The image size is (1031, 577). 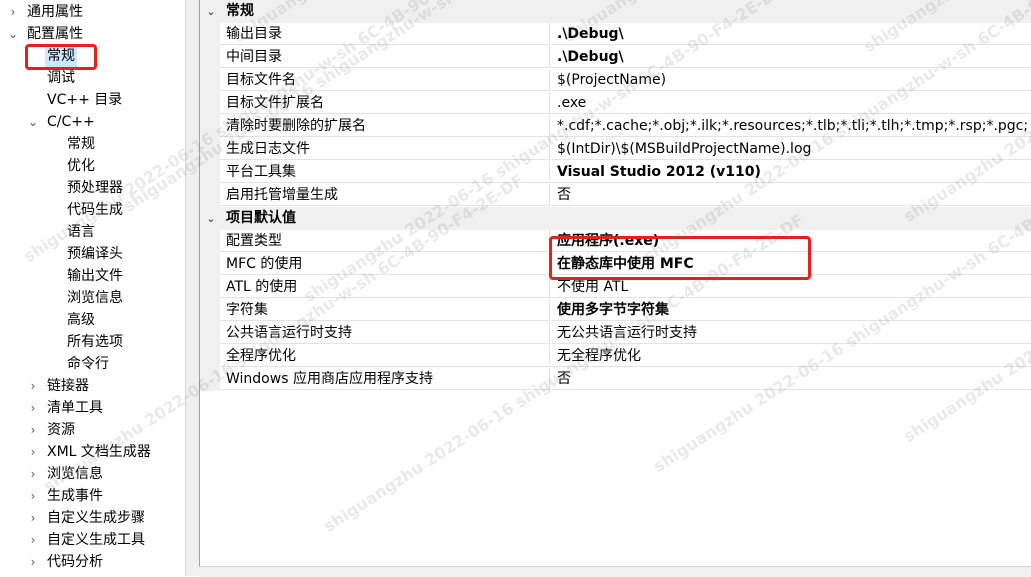 What do you see at coordinates (92, 562) in the screenshot?
I see `tree-item: › 代码分析` at bounding box center [92, 562].